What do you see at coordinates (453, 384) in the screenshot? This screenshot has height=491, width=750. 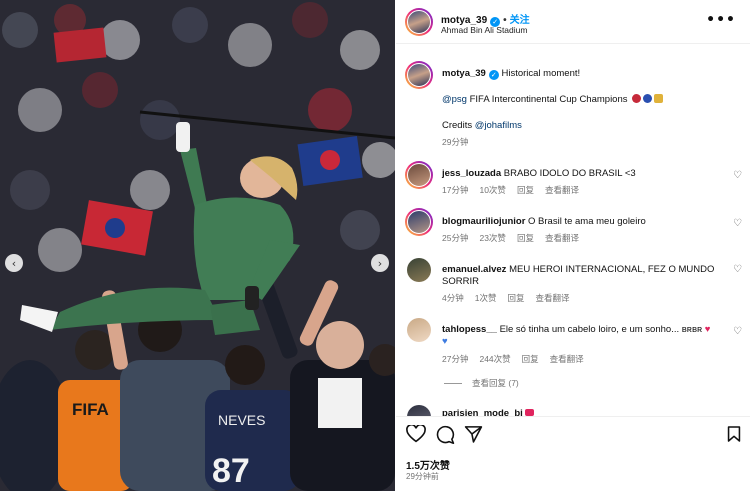 I see `replies-divider` at bounding box center [453, 384].